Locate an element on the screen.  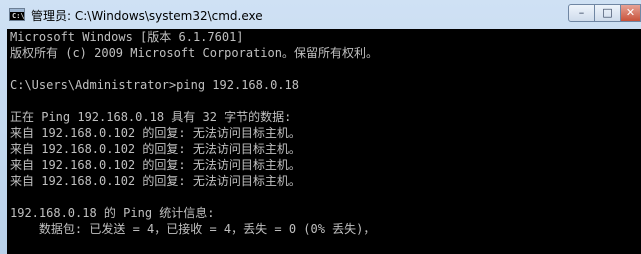
close-button: ✕ is located at coordinates (631, 13).